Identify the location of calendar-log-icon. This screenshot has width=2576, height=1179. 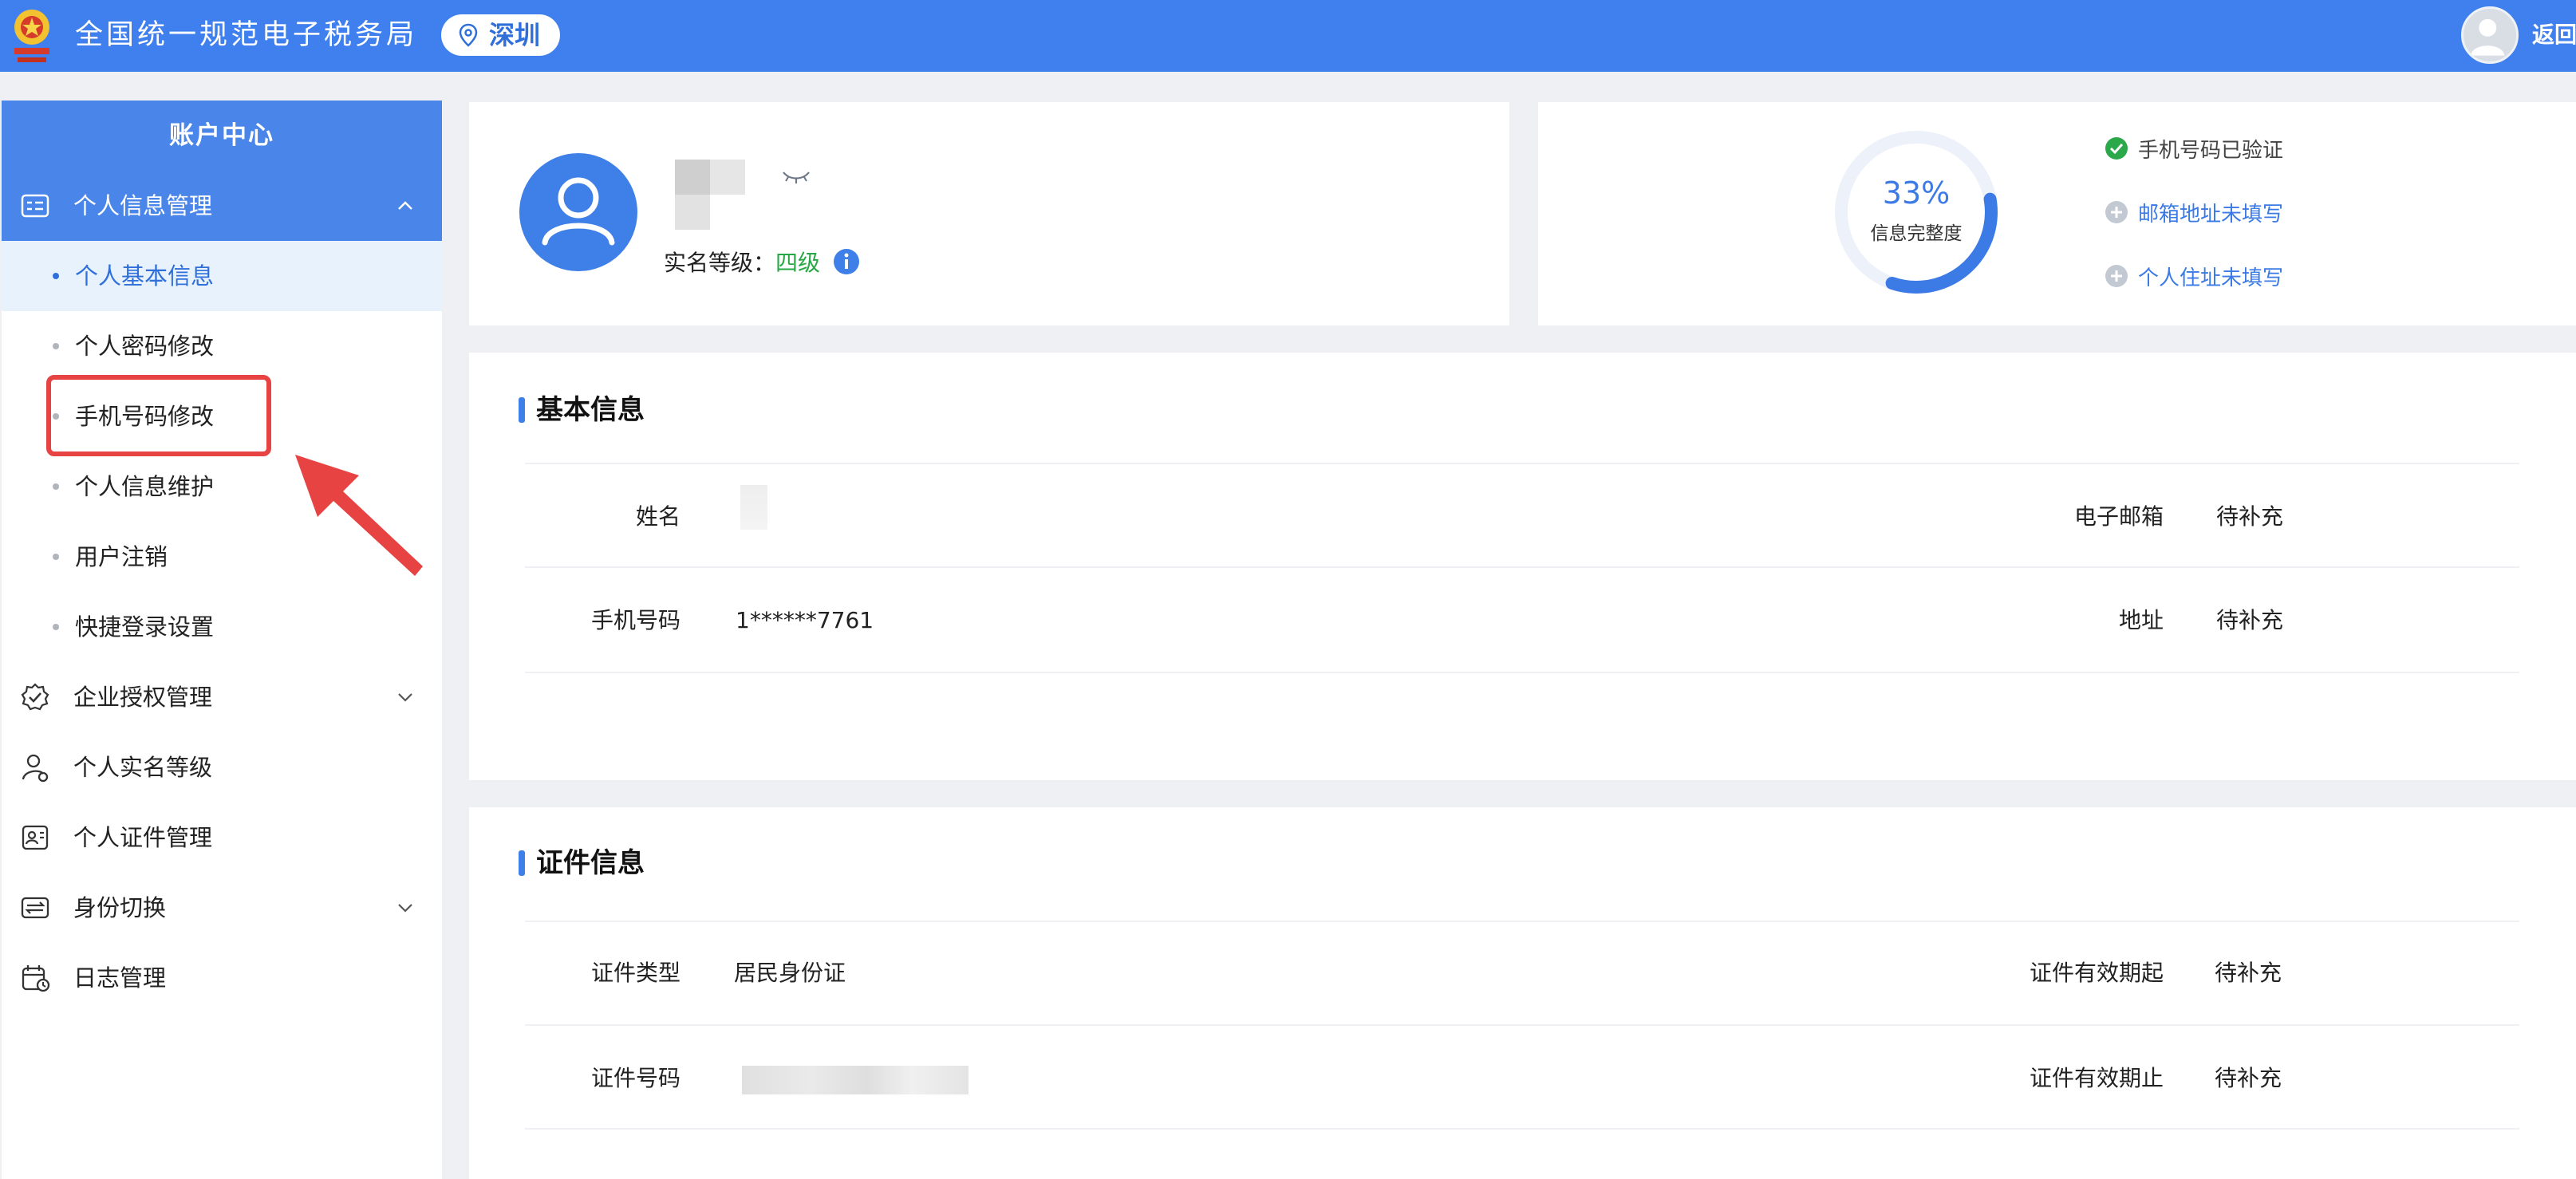
(36, 978).